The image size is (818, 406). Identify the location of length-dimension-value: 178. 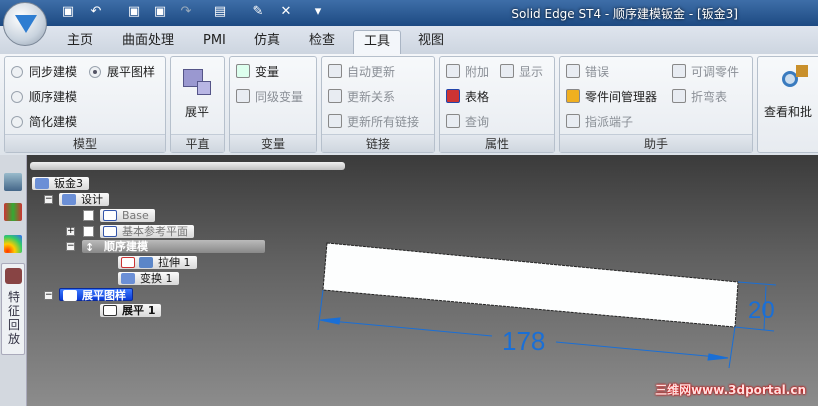
(523, 341).